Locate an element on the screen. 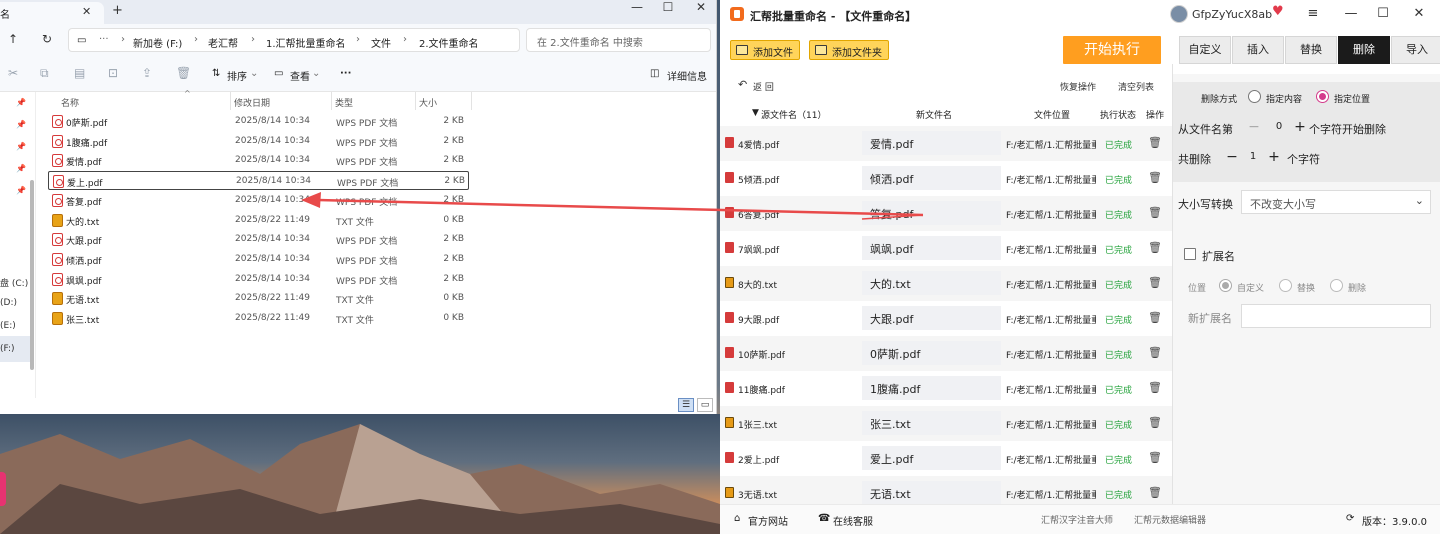  sort-button: 排序 is located at coordinates (237, 75).